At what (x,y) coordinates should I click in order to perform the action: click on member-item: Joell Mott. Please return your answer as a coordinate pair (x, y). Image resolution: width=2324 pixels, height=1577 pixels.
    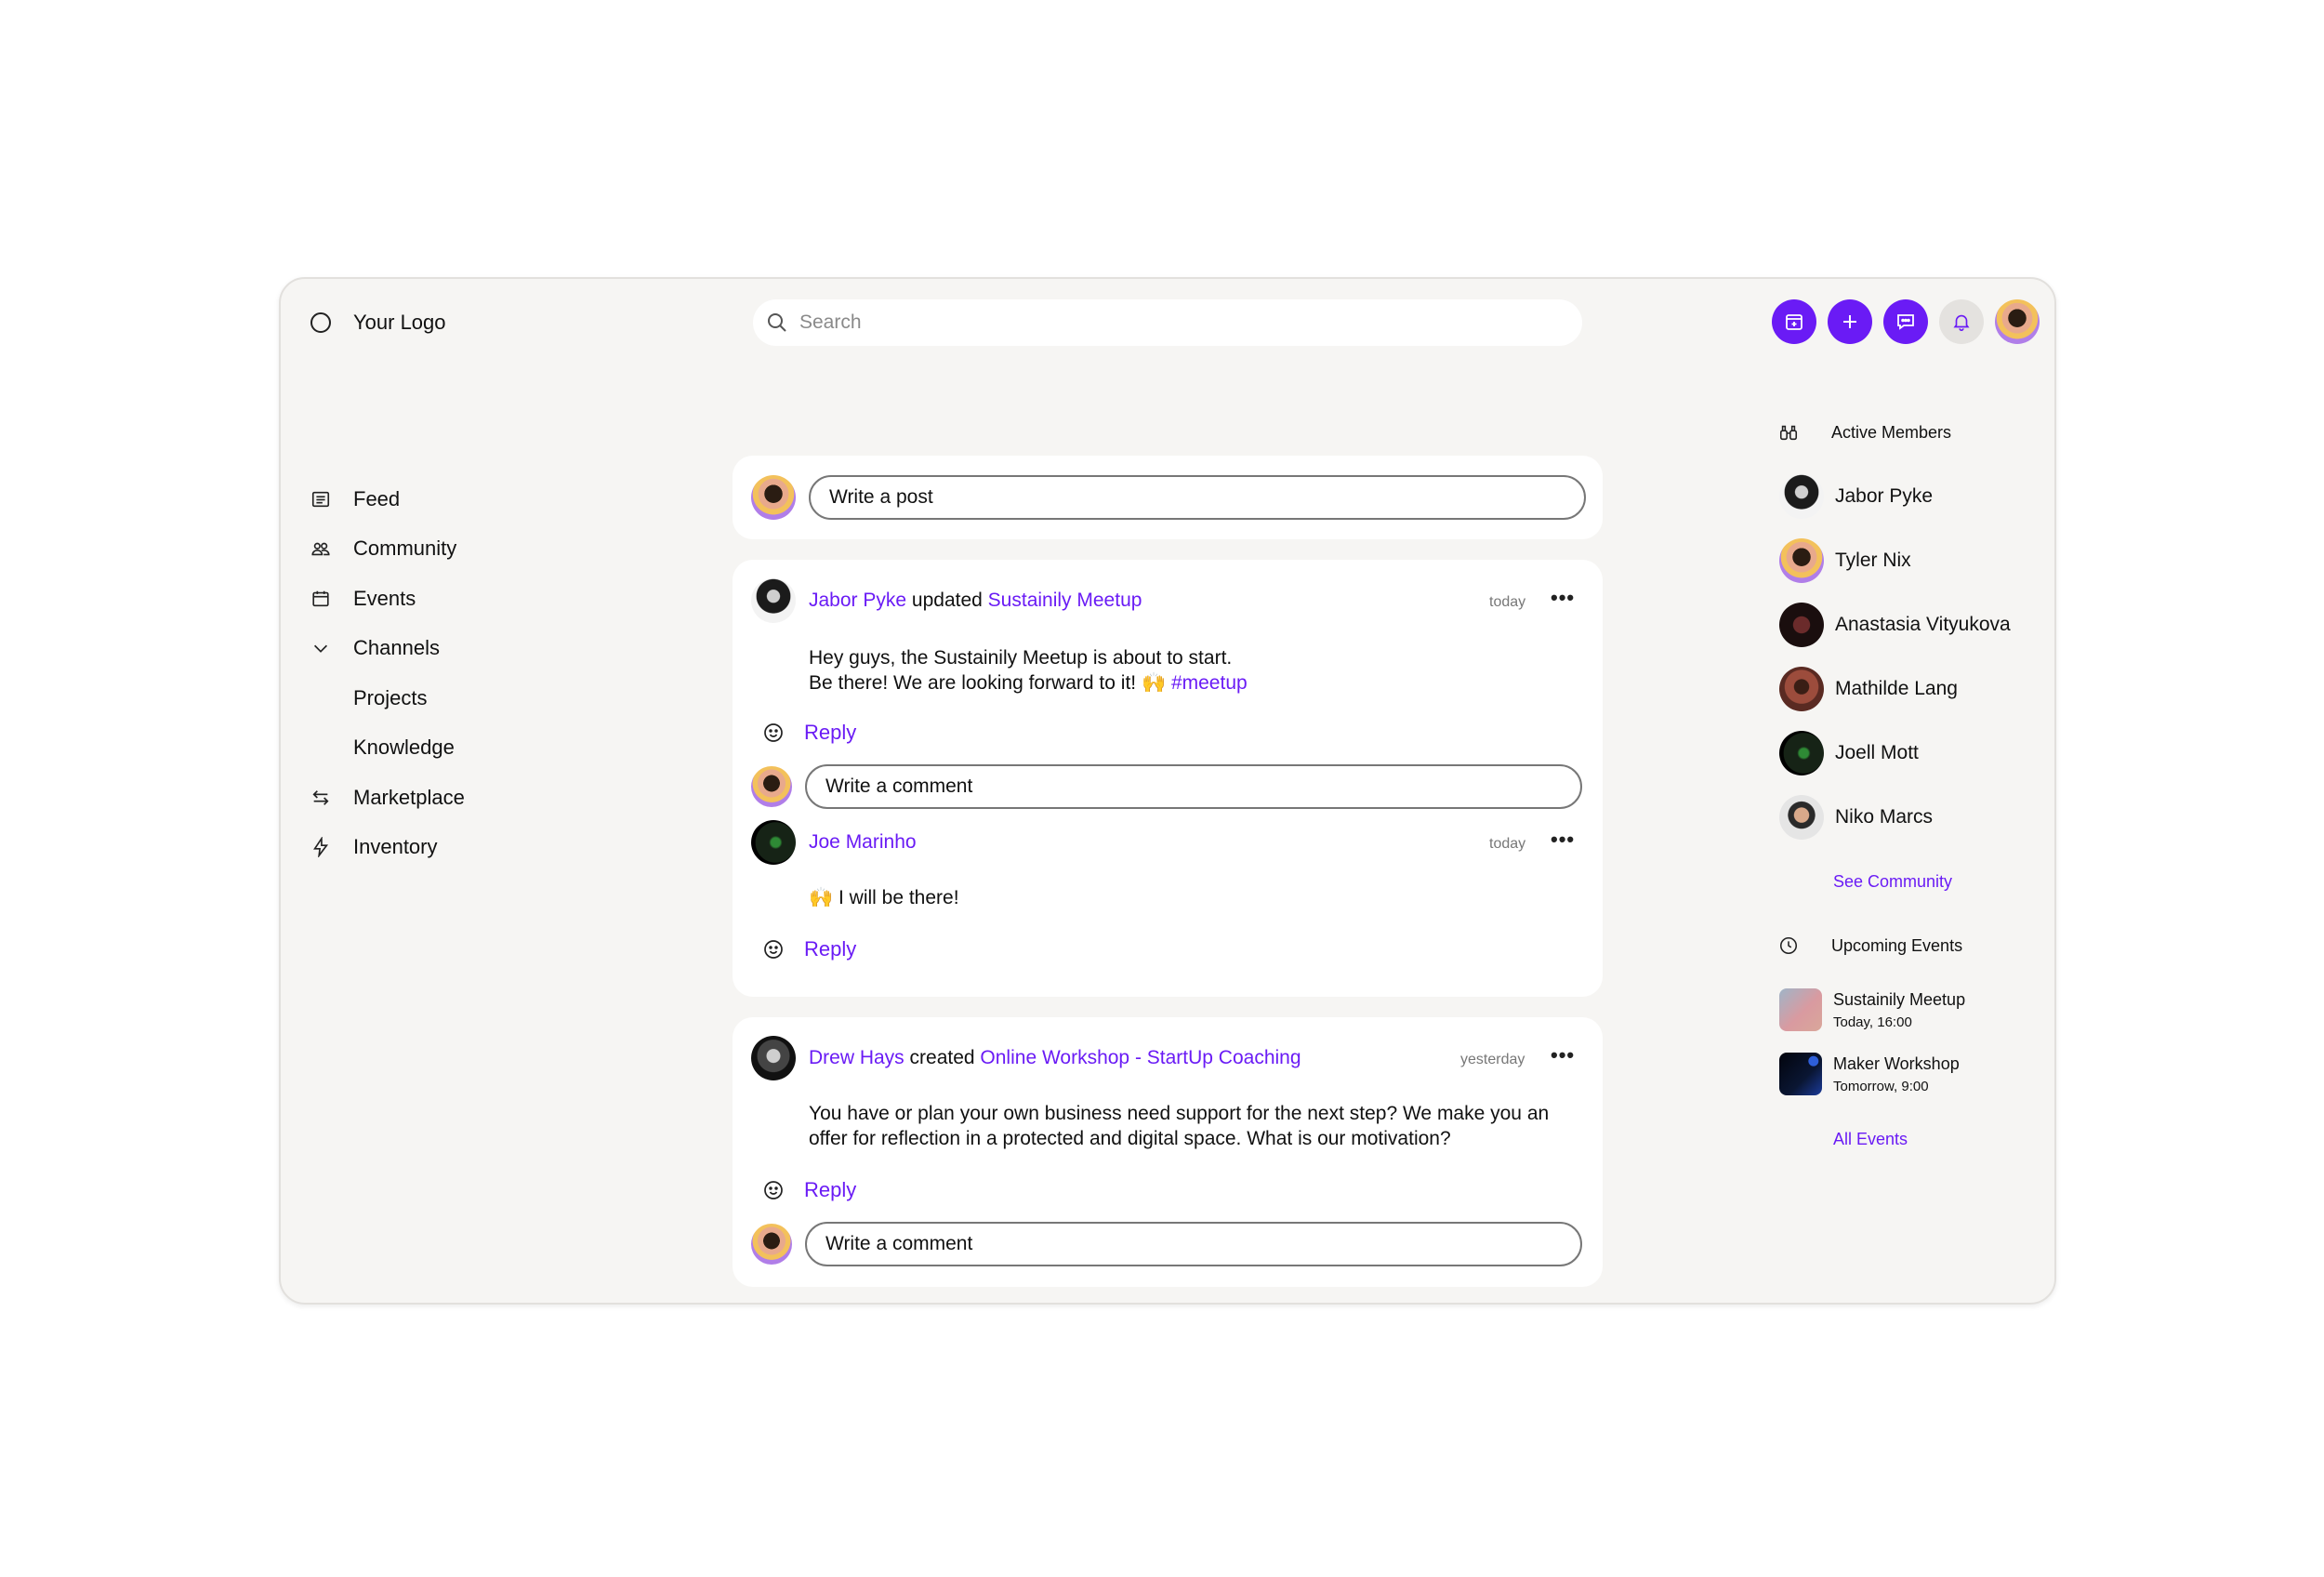
    Looking at the image, I should click on (1849, 753).